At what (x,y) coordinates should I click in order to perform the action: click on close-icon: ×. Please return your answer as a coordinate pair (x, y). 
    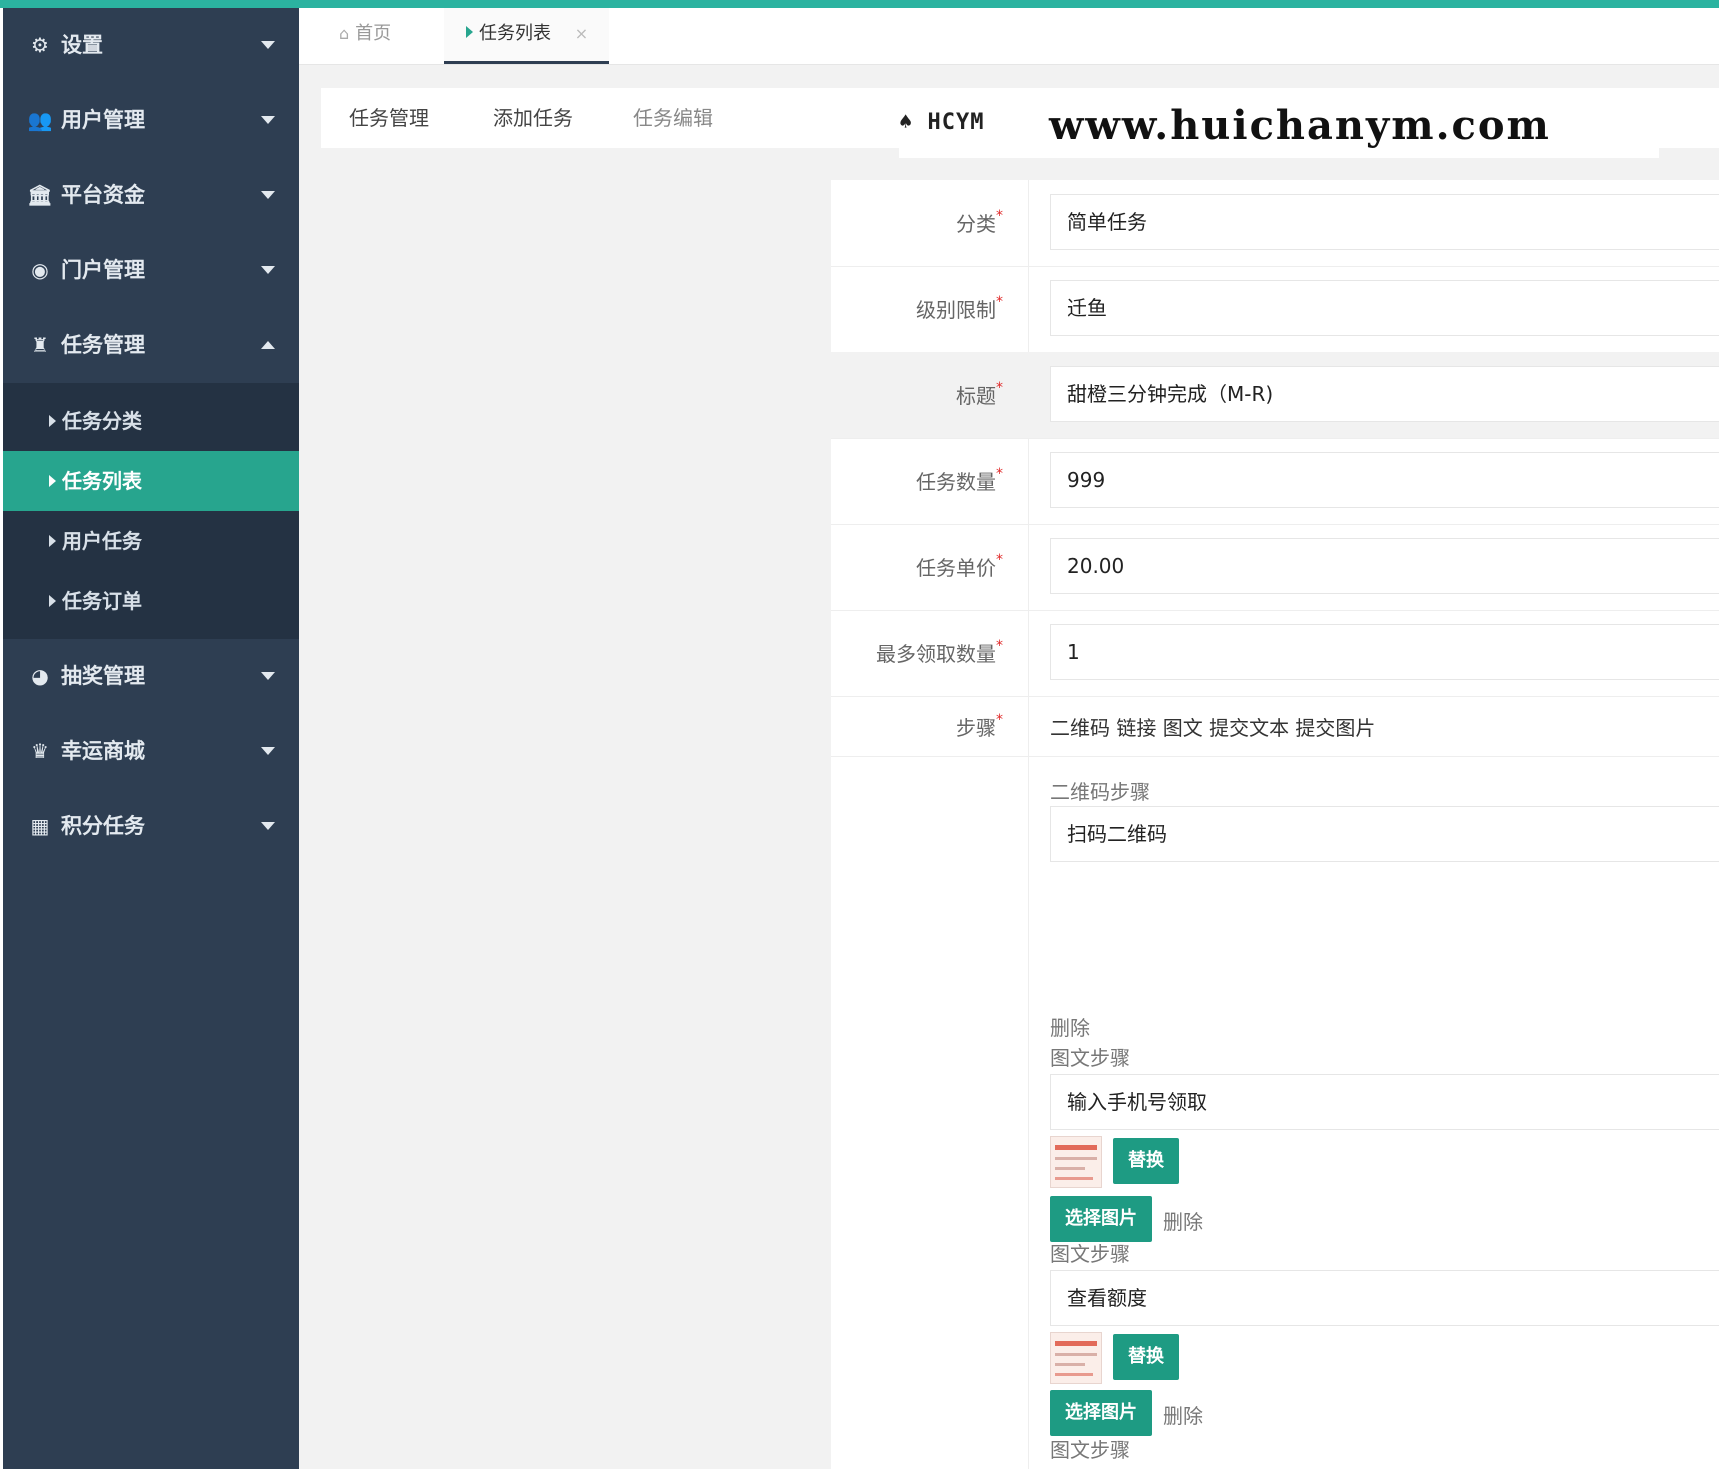
    Looking at the image, I should click on (581, 33).